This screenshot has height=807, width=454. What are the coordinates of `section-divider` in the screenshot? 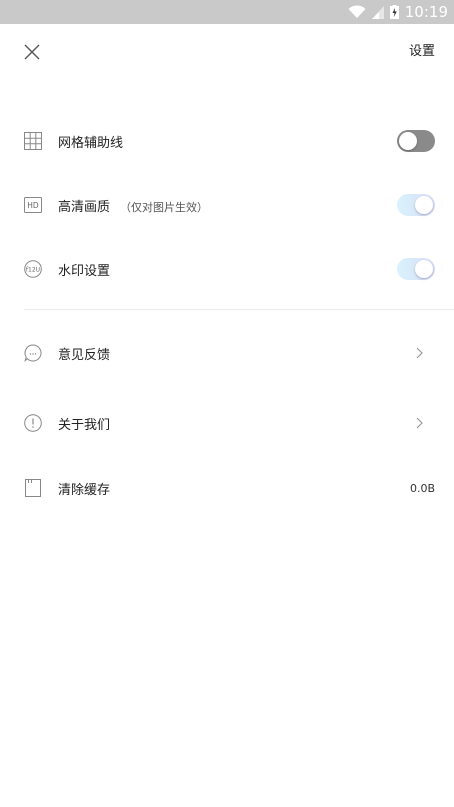 It's located at (239, 309).